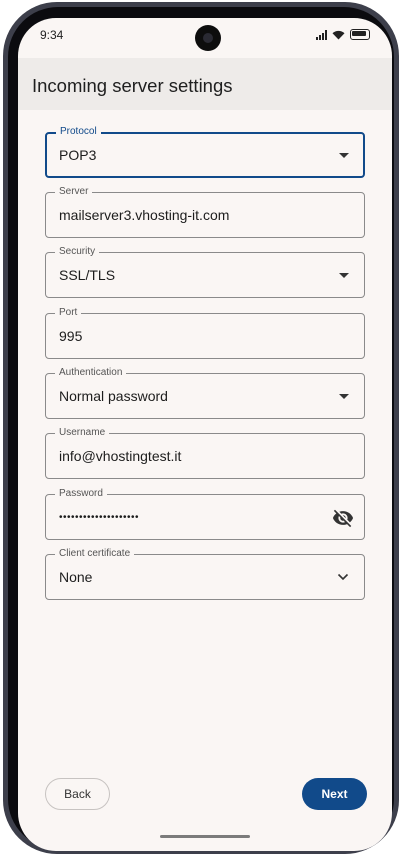  Describe the element at coordinates (321, 34) in the screenshot. I see `signal-icon` at that location.